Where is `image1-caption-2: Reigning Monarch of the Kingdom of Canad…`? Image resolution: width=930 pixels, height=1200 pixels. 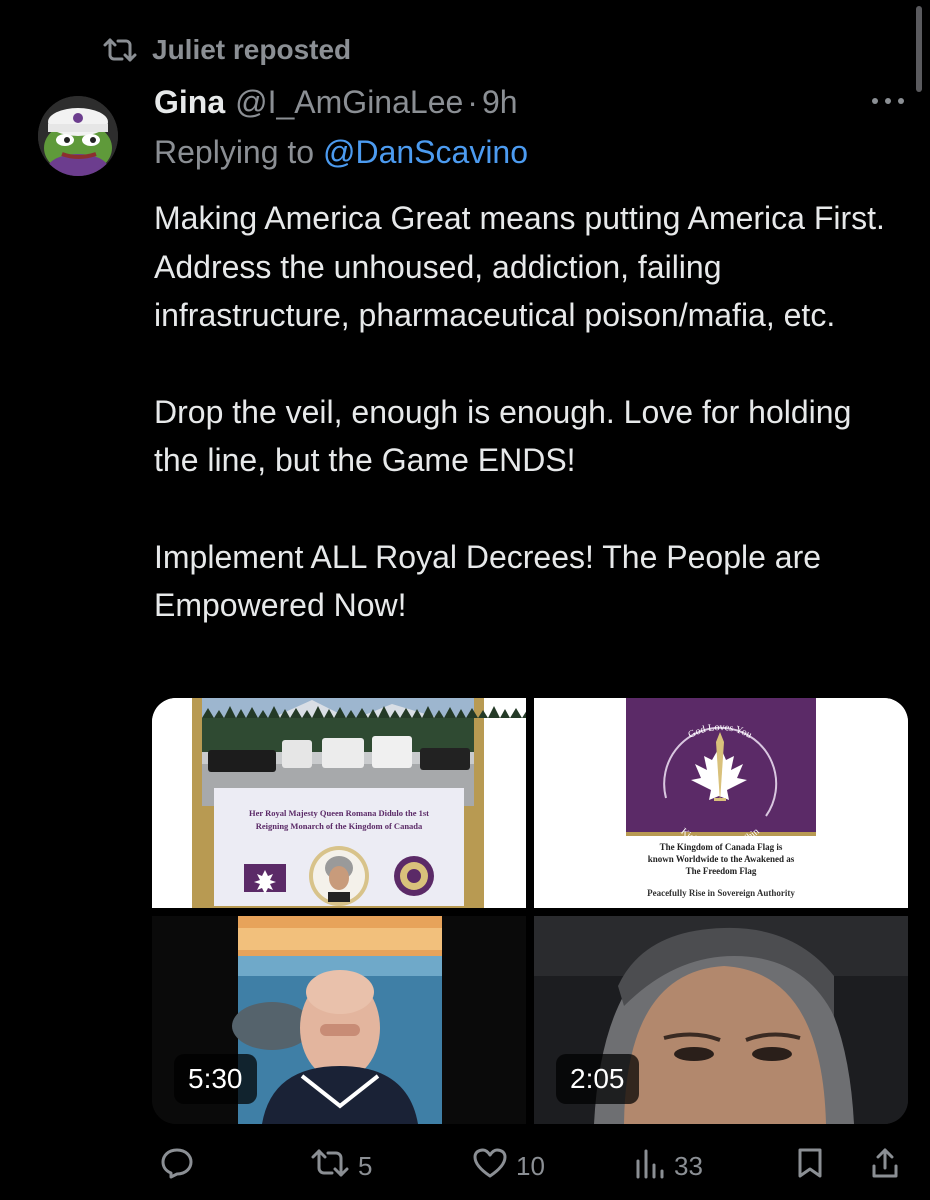
image1-caption-2: Reigning Monarch of the Kingdom of Canad… is located at coordinates (339, 826).